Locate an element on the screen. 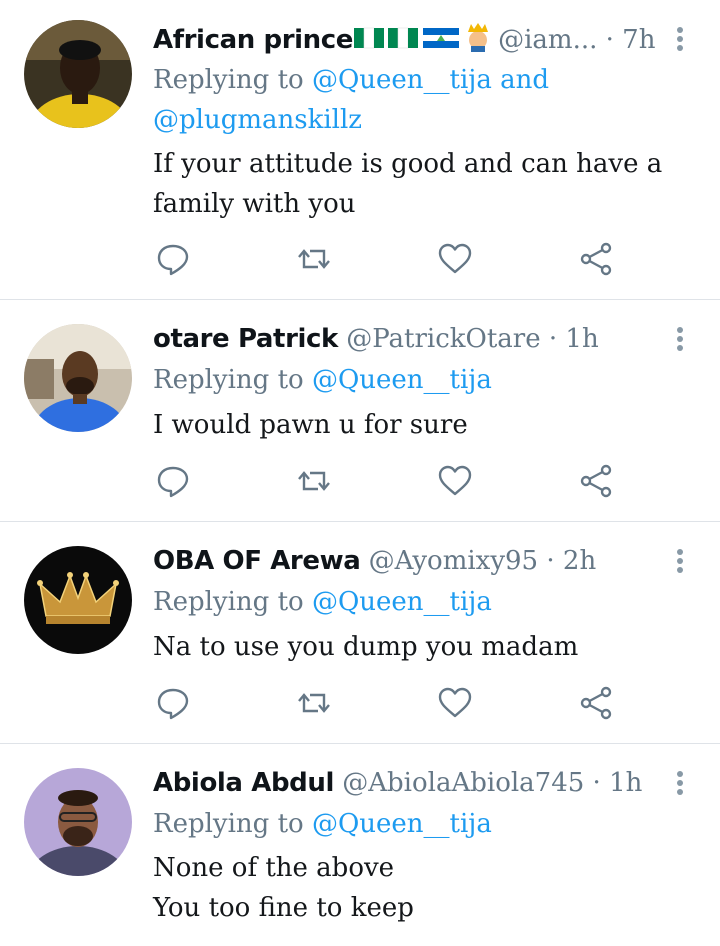 The width and height of the screenshot is (720, 946). tweet-header: OBA OF Arewa @Ayomixy95 · 2h is located at coordinates (374, 562).